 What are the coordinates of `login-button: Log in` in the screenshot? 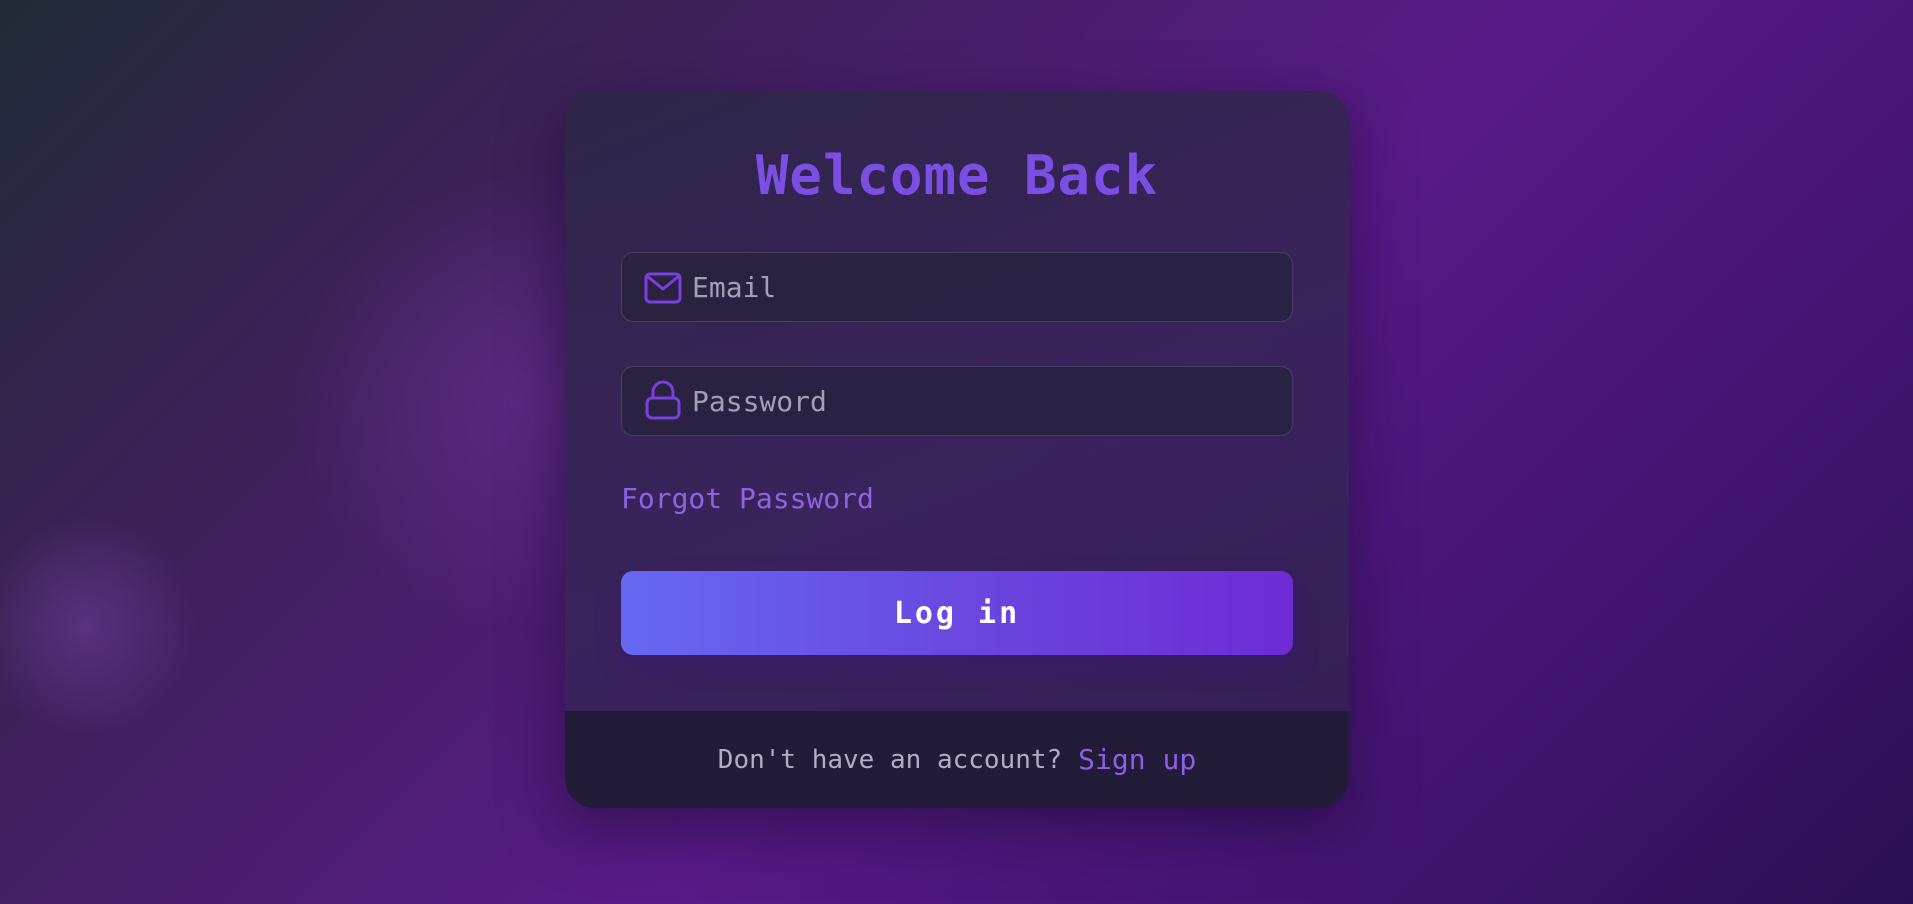 It's located at (957, 613).